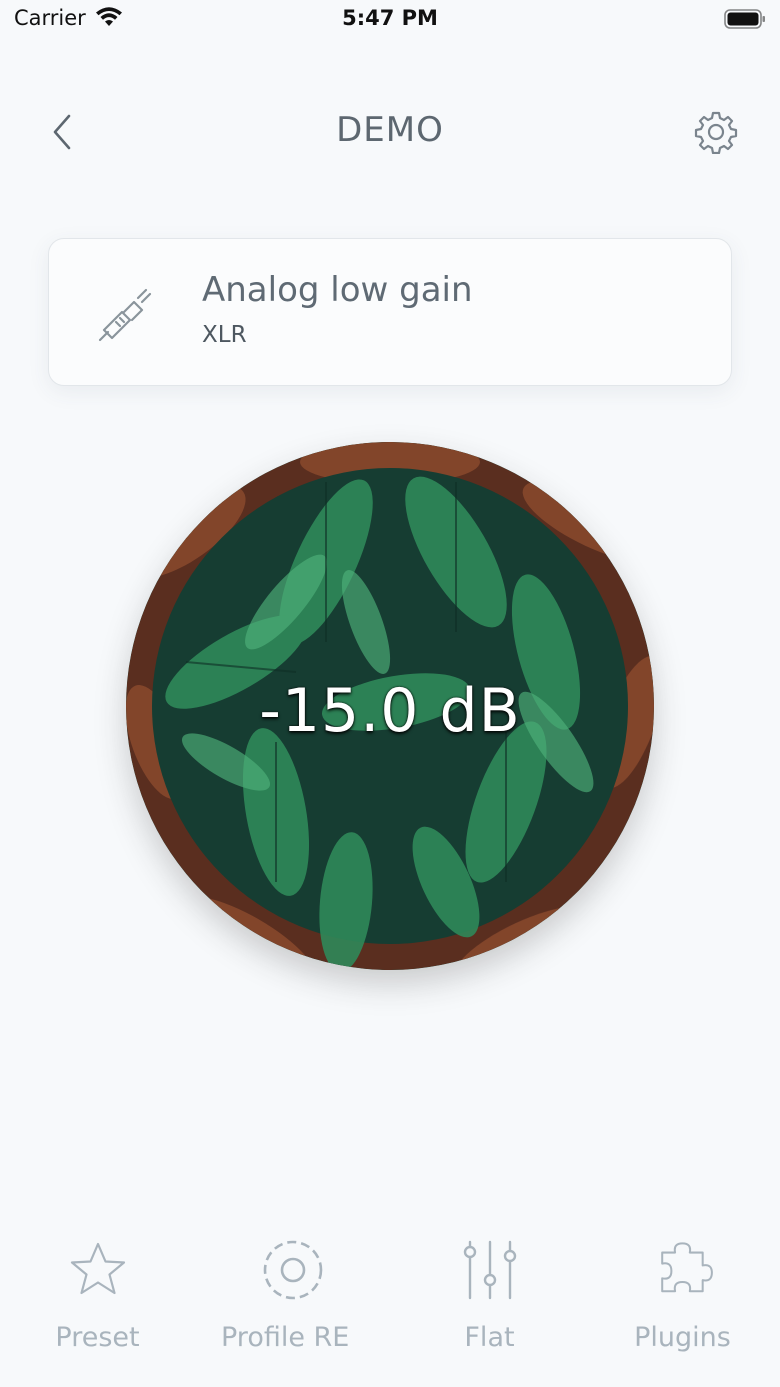 Image resolution: width=780 pixels, height=1387 pixels. I want to click on battery-icon, so click(744, 19).